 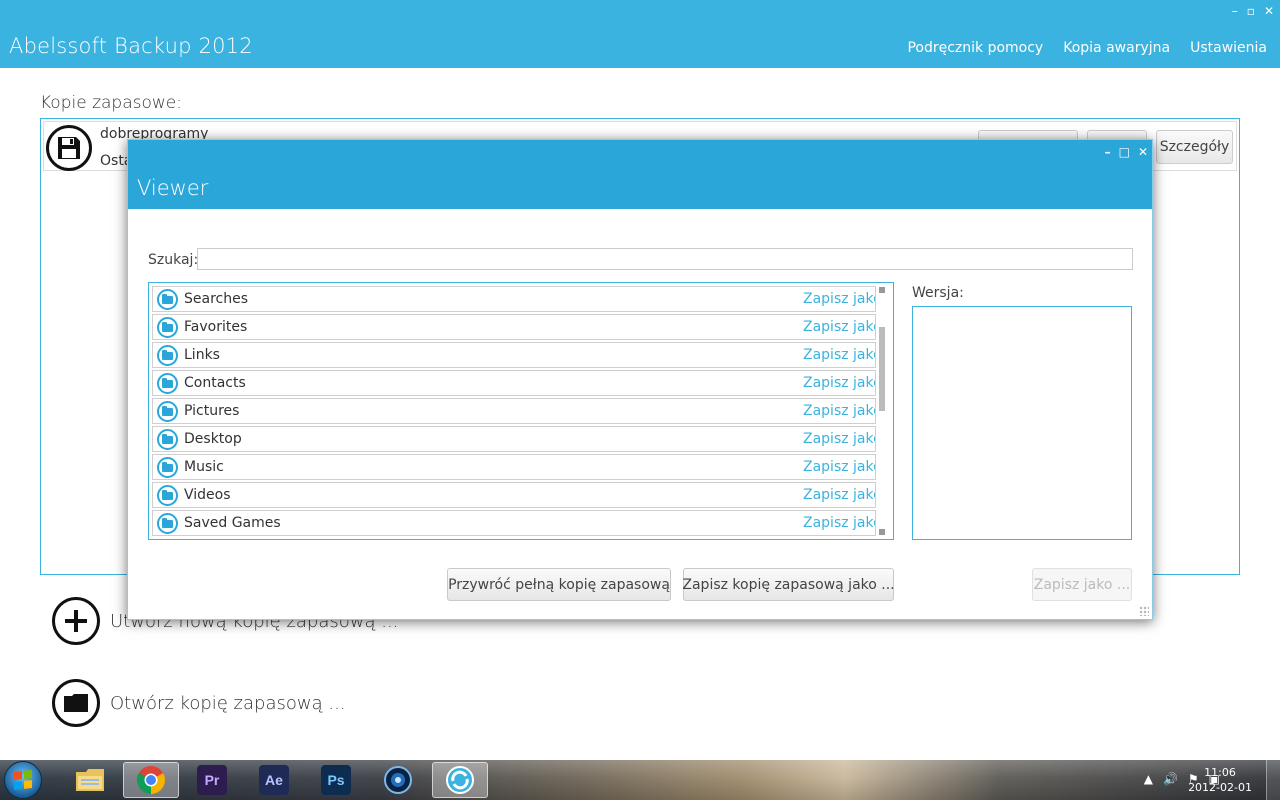 What do you see at coordinates (207, 495) in the screenshot?
I see `item-name: Videos` at bounding box center [207, 495].